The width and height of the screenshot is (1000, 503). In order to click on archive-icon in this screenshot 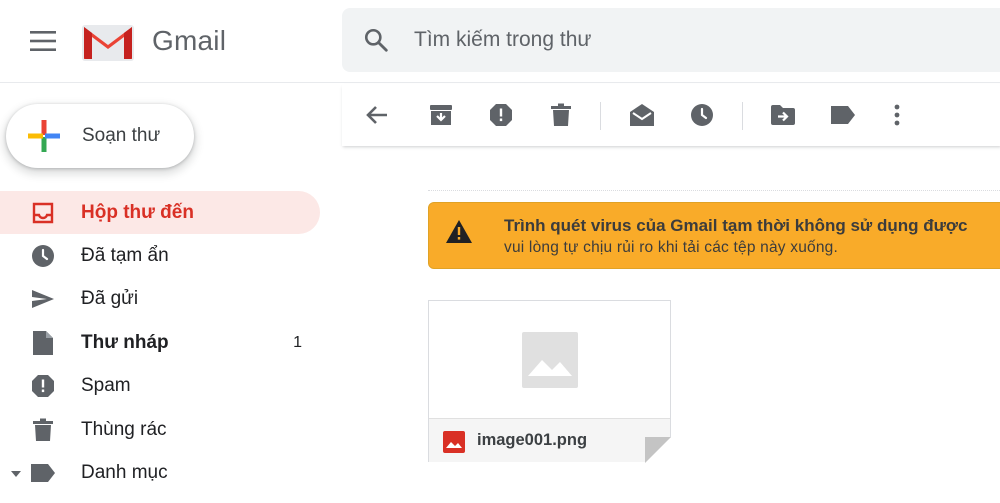, I will do `click(441, 115)`.